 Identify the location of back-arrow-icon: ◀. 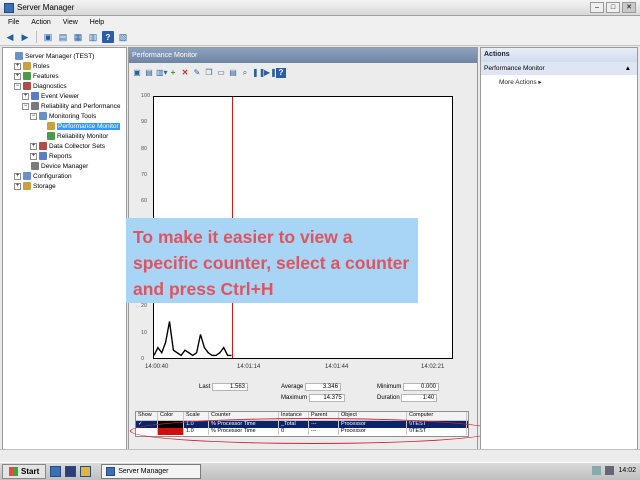
(10, 37).